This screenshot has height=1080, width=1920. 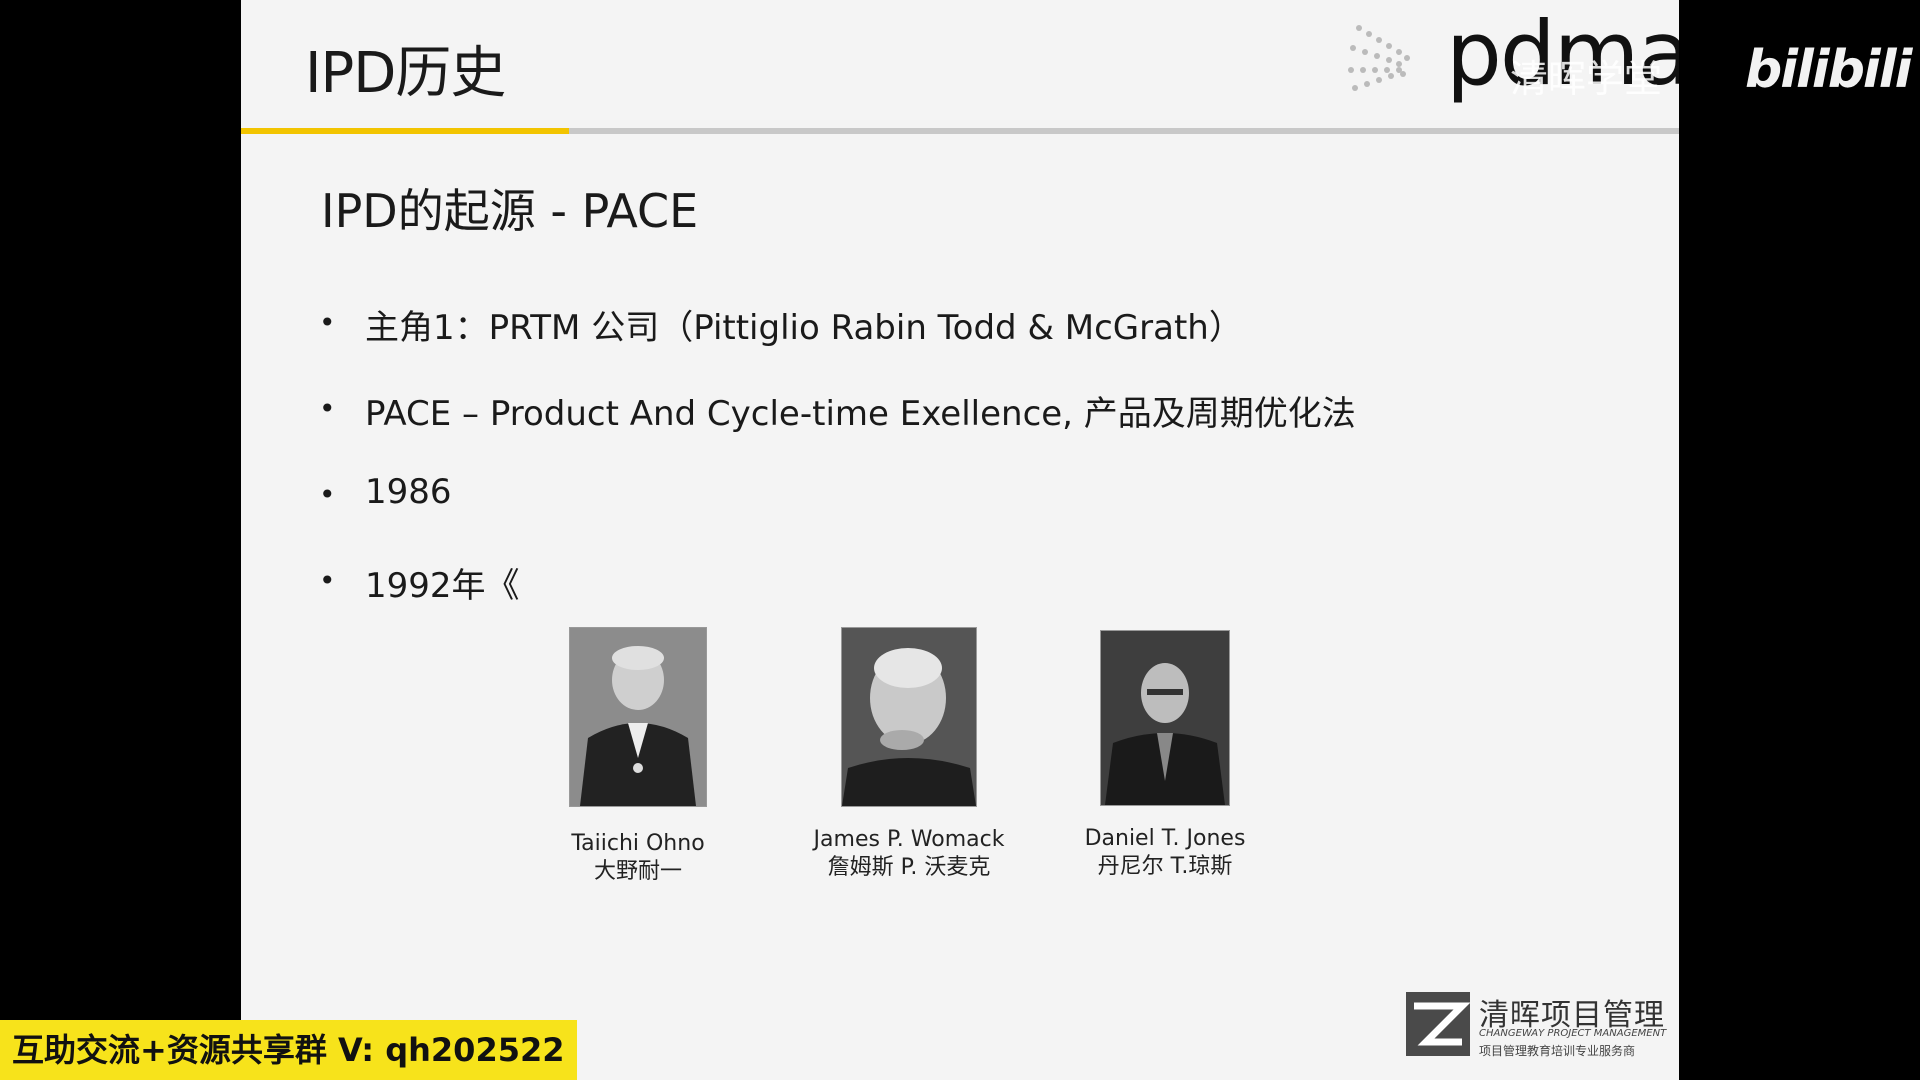 I want to click on bilibili-logo: bilibili, so click(x=1828, y=70).